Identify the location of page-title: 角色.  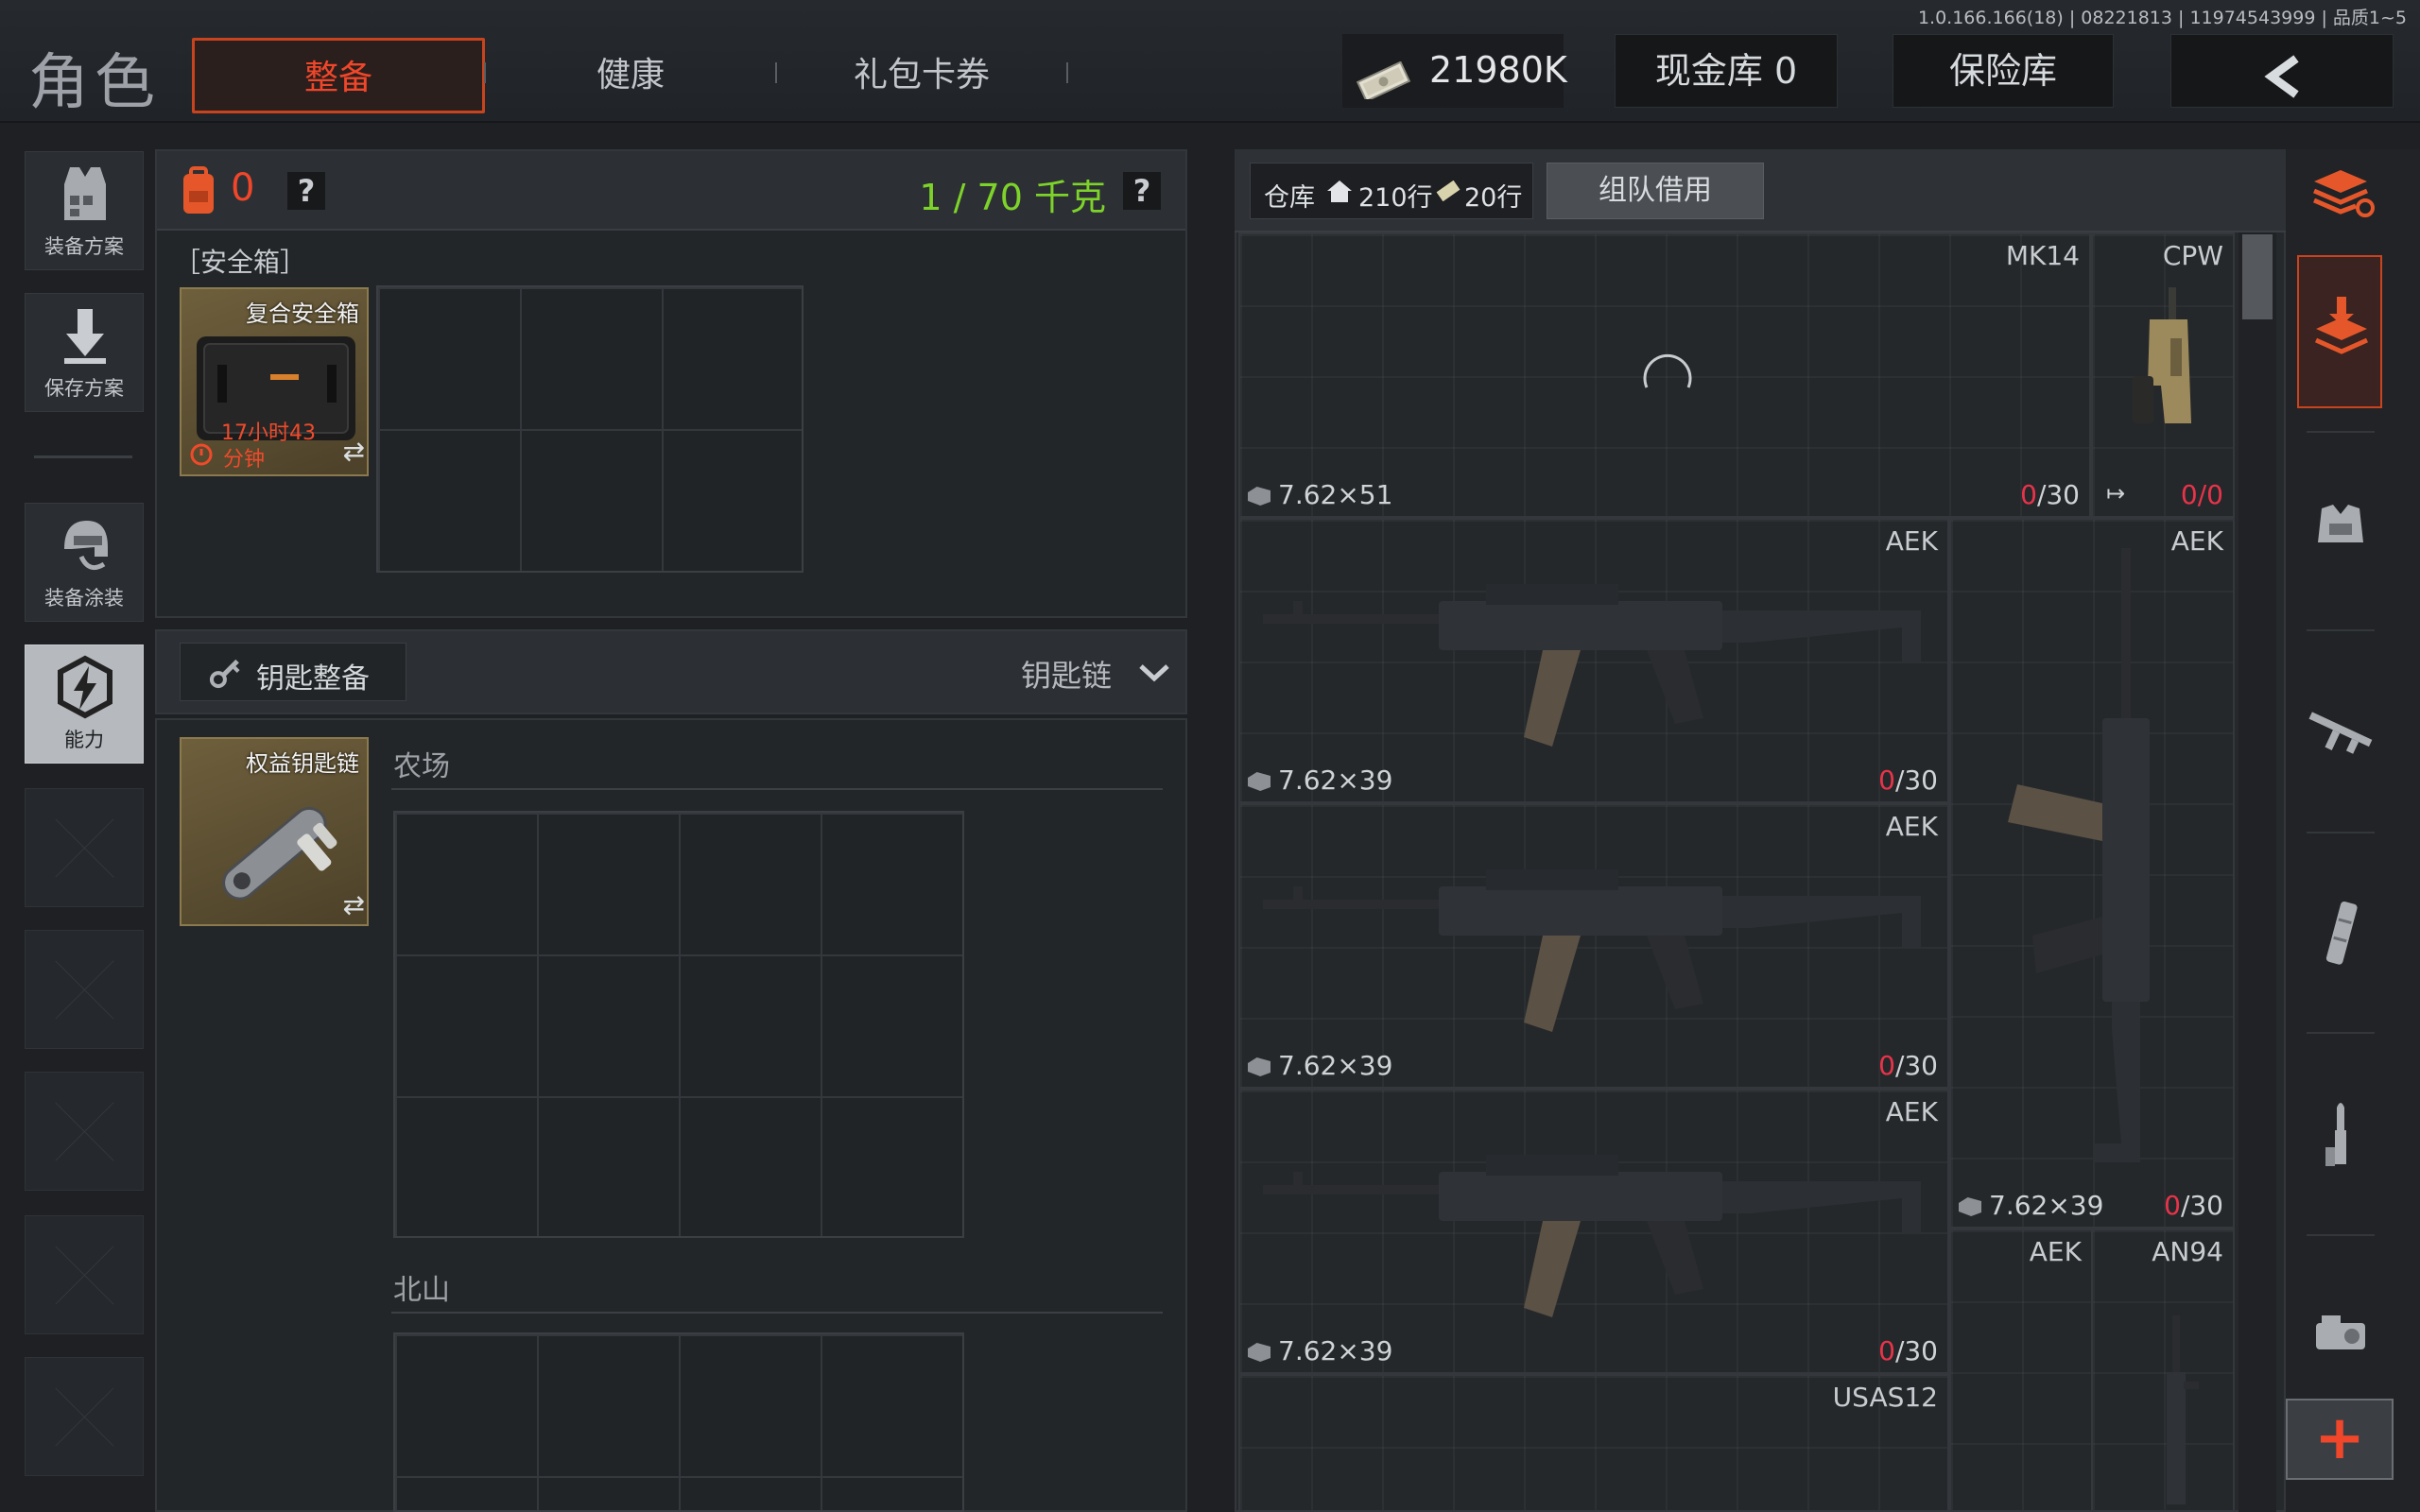
(95, 83).